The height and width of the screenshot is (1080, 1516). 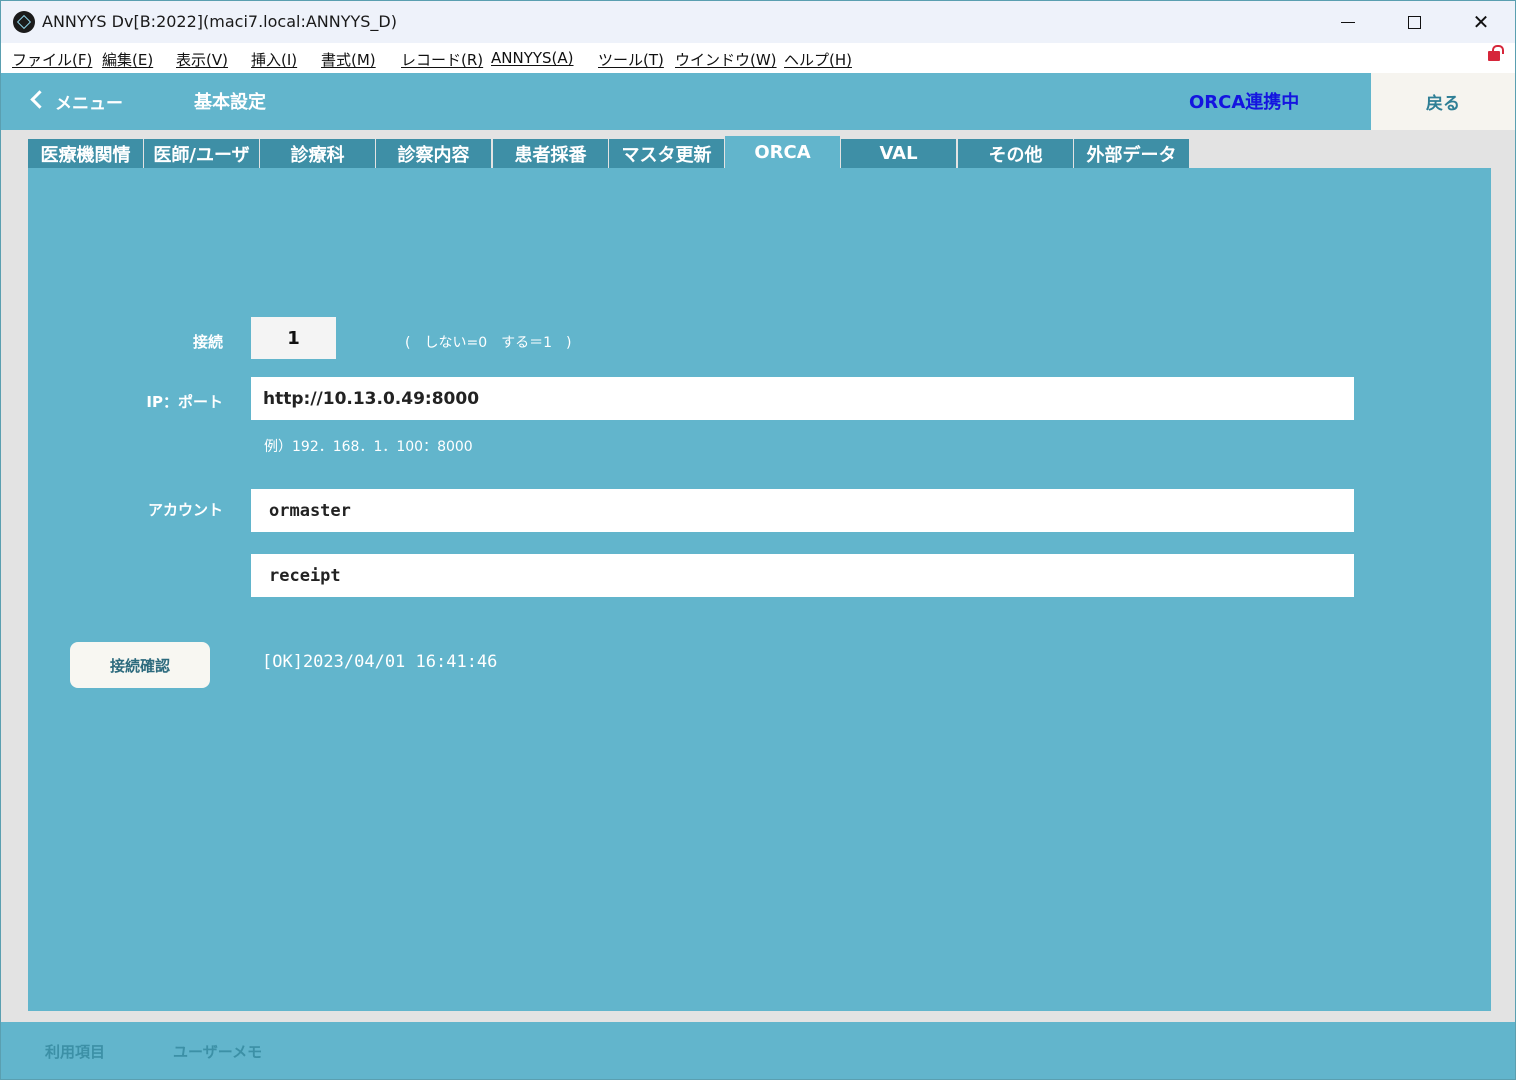 I want to click on minimize-button, so click(x=1348, y=22).